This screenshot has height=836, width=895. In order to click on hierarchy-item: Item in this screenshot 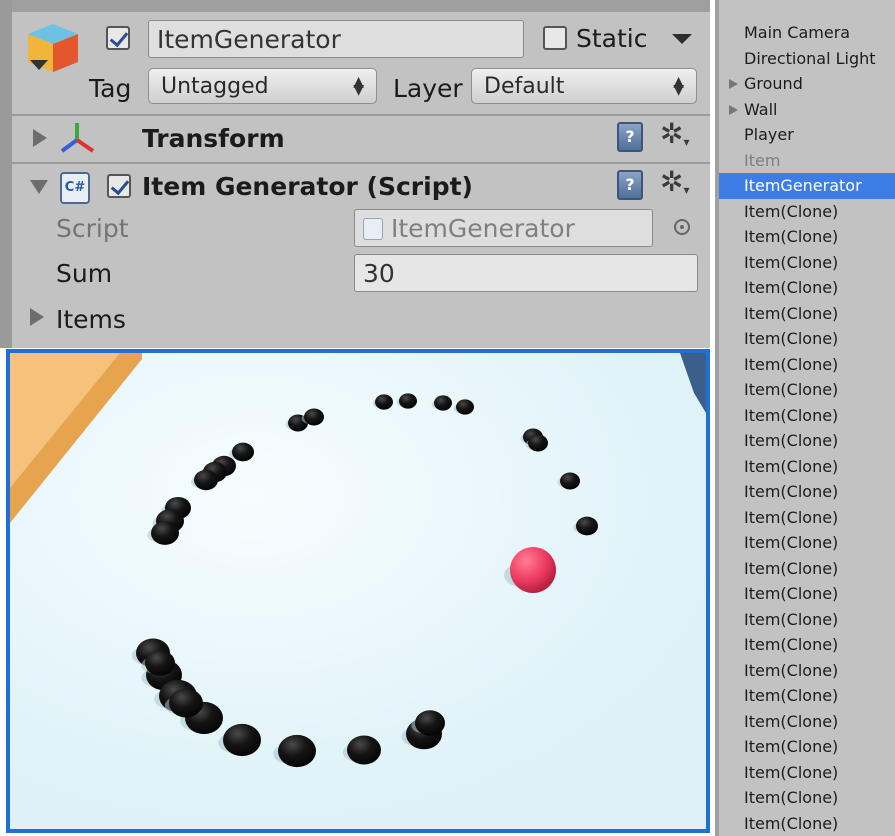, I will do `click(807, 161)`.